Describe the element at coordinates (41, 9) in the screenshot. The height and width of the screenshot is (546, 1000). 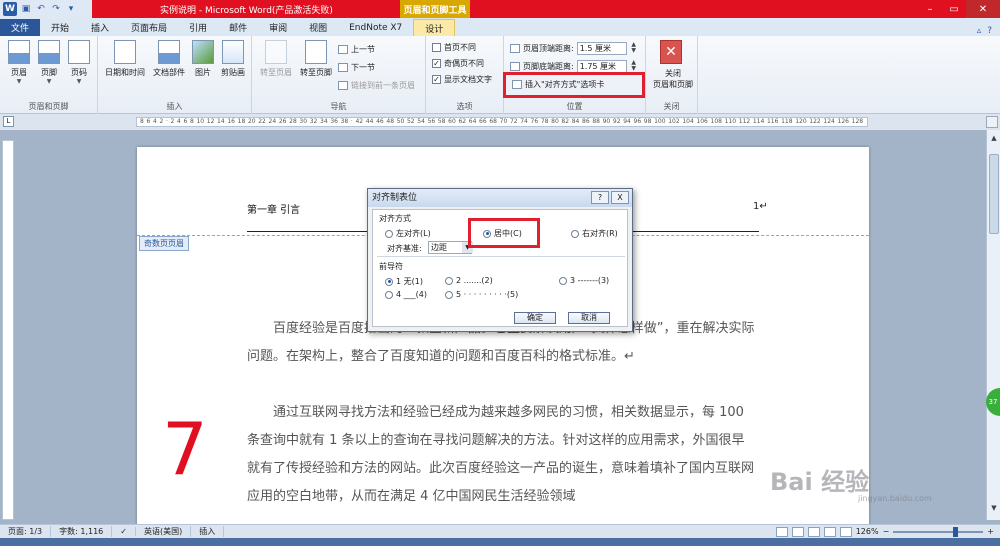
I see `undo-icon: ↶` at that location.